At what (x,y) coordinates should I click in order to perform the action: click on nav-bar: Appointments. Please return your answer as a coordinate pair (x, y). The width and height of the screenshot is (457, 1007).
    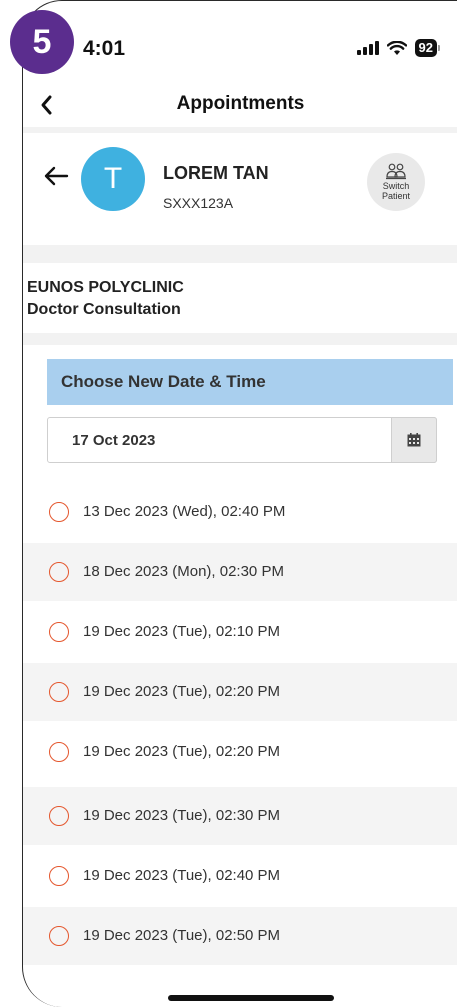
    Looking at the image, I should click on (240, 105).